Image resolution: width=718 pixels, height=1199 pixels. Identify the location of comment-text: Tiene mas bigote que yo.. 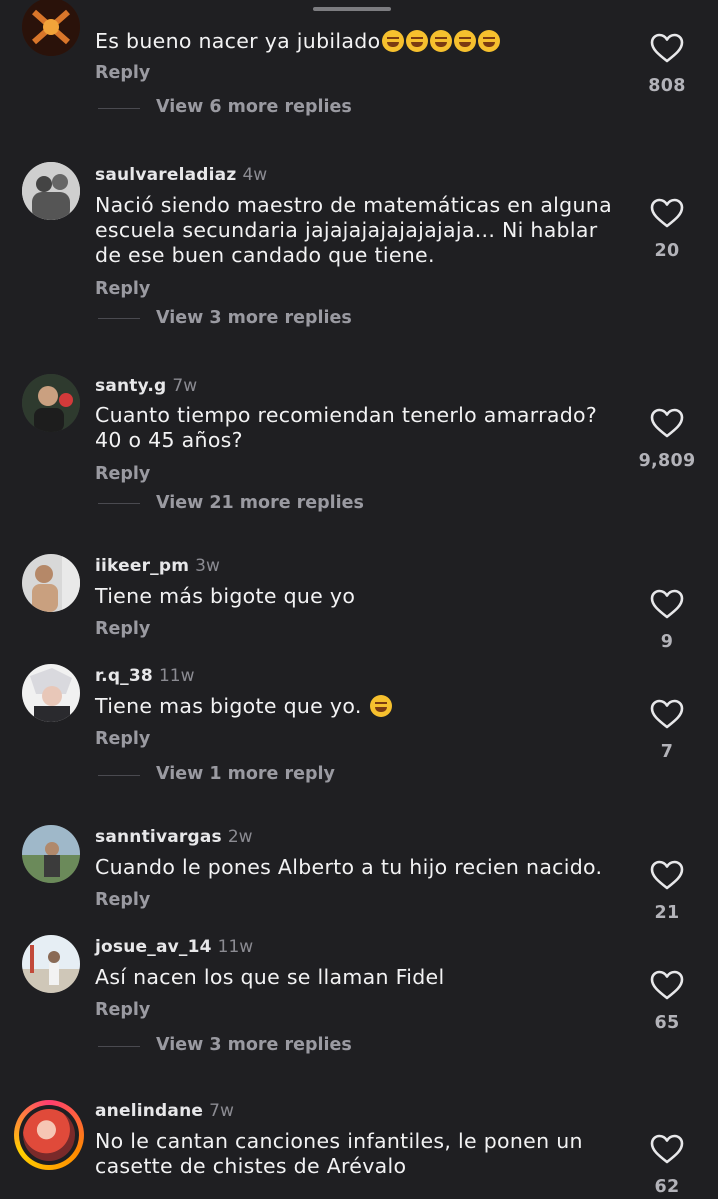
(360, 706).